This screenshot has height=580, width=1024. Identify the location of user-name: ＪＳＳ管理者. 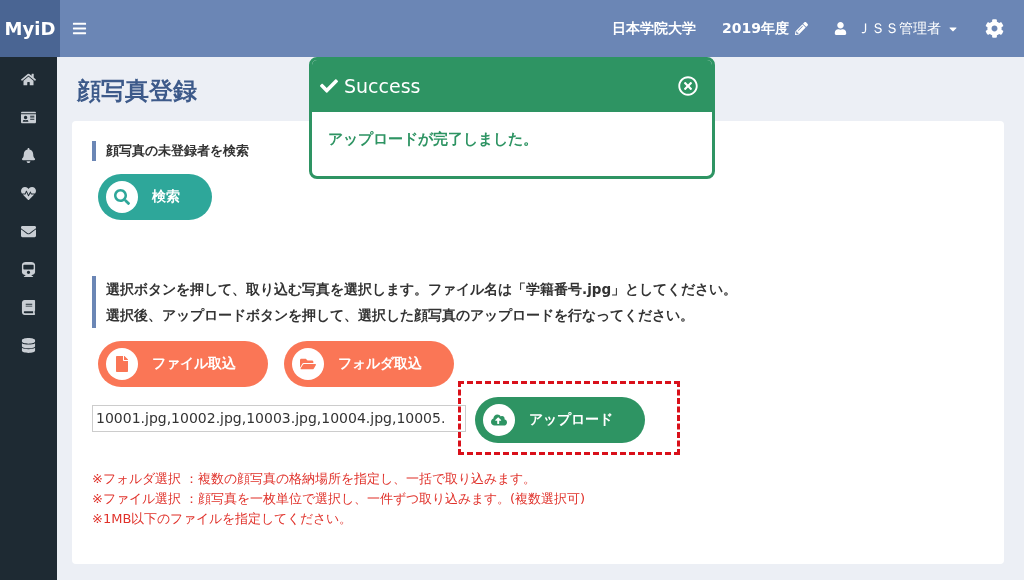
(899, 28).